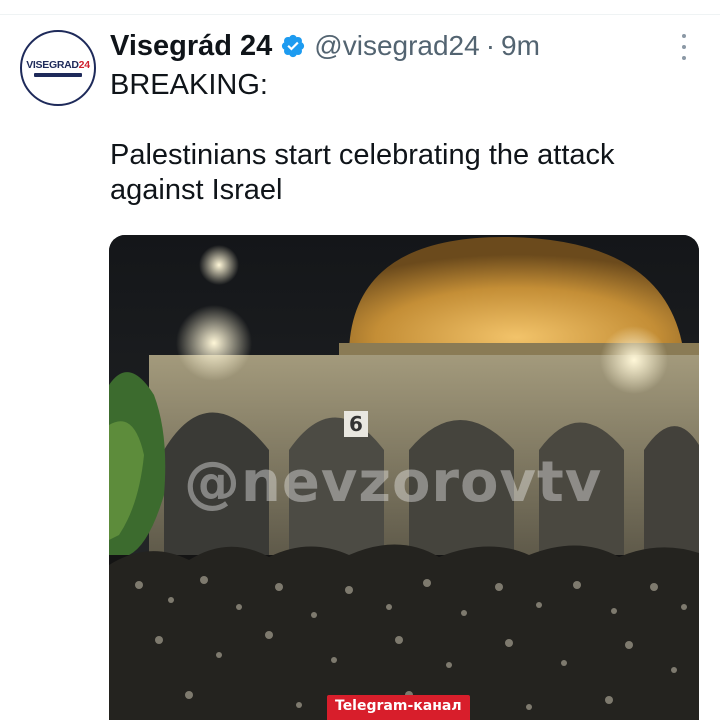 The width and height of the screenshot is (720, 720). I want to click on building-number-label: 6, so click(356, 424).